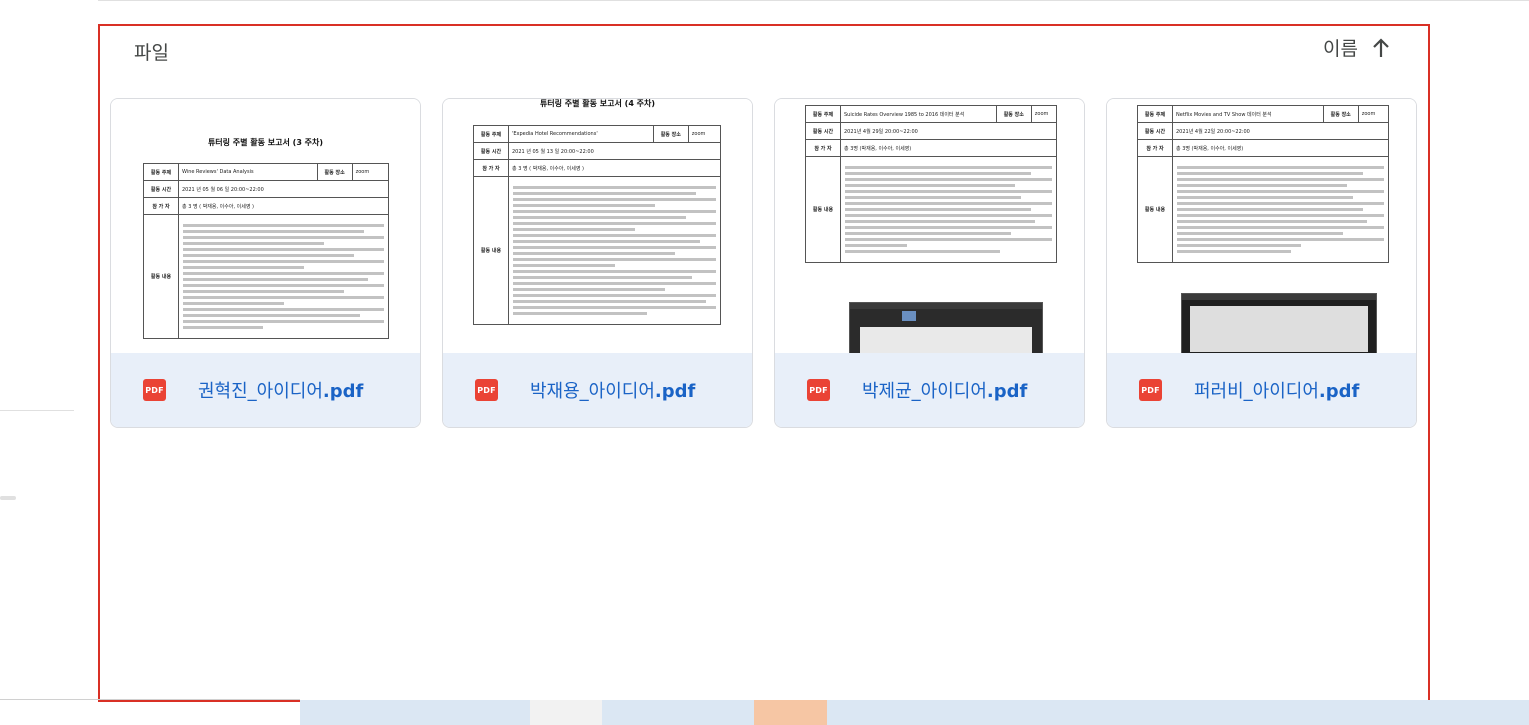 This screenshot has width=1529, height=725. Describe the element at coordinates (1381, 47) in the screenshot. I see `arrow-up-icon` at that location.